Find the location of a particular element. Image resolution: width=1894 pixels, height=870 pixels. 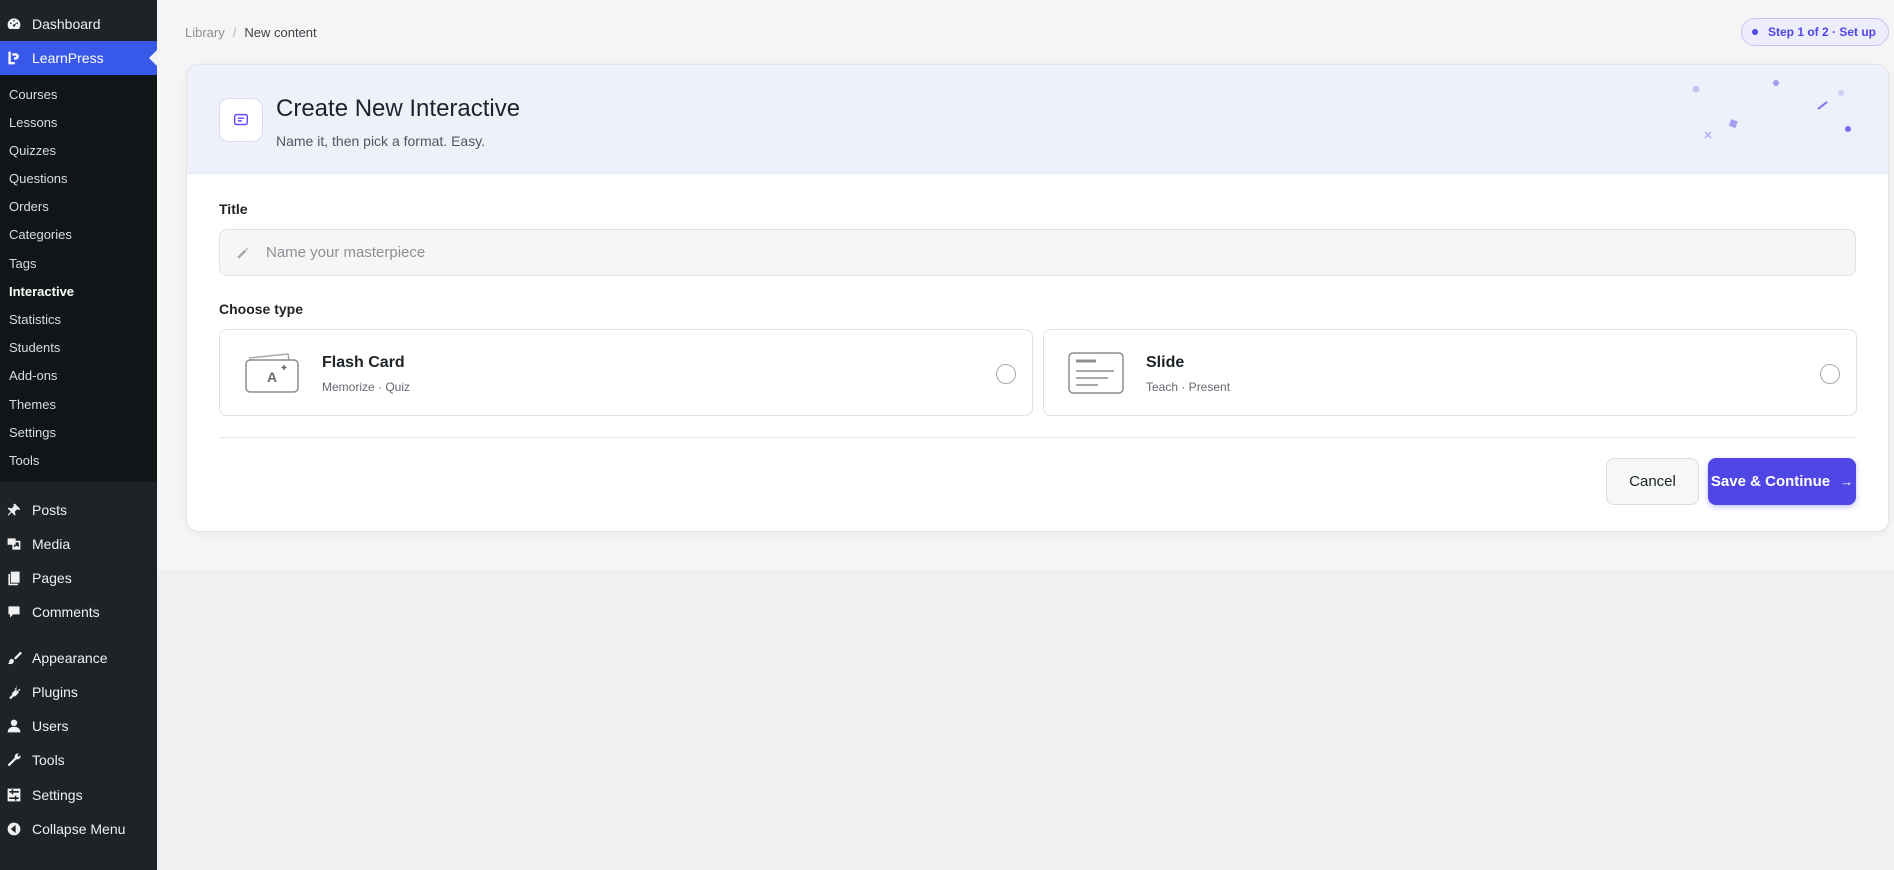

menu-dashboard: Dashboard is located at coordinates (78, 24).